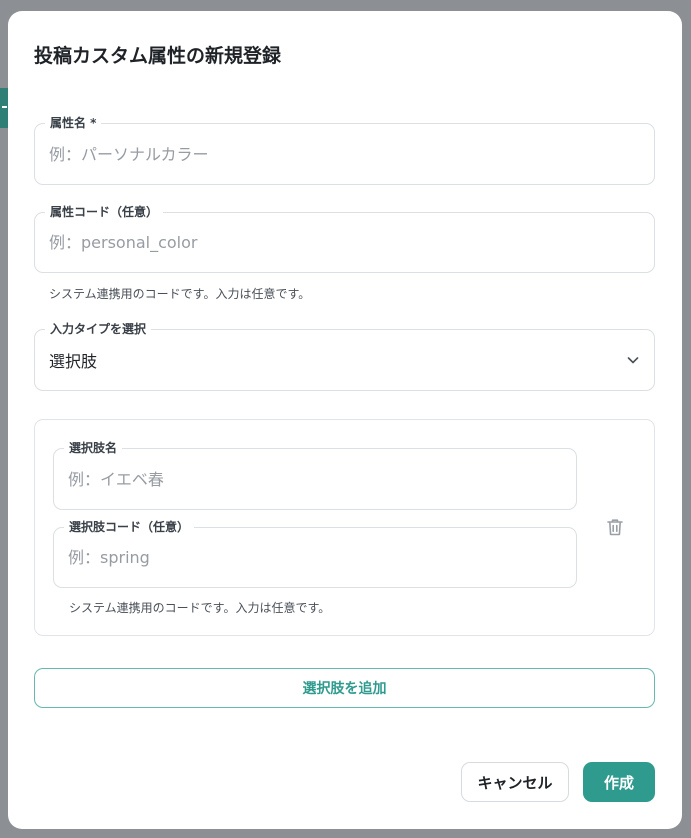 The width and height of the screenshot is (691, 838). Describe the element at coordinates (73, 361) in the screenshot. I see `input-type-value: 選択肢` at that location.